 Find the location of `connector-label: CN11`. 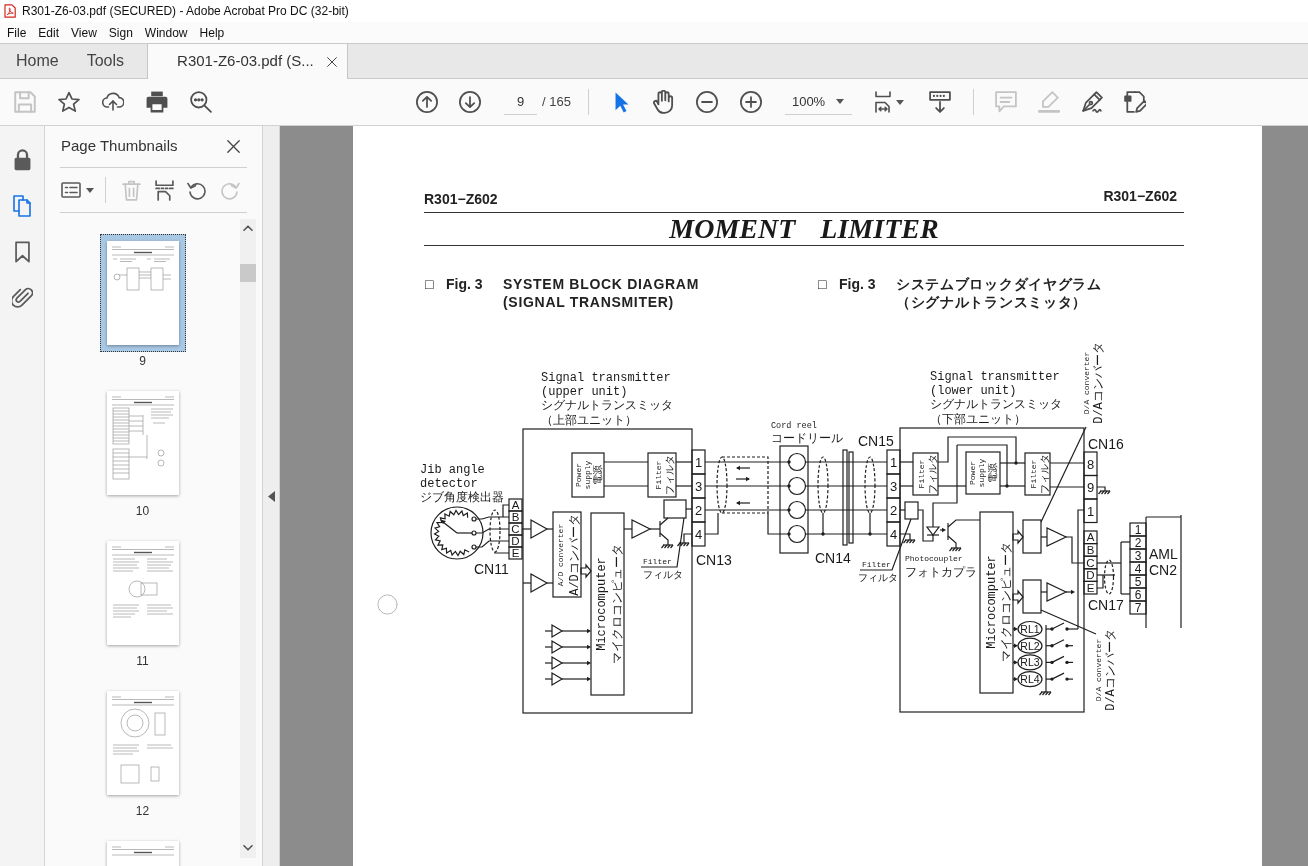

connector-label: CN11 is located at coordinates (491, 569).